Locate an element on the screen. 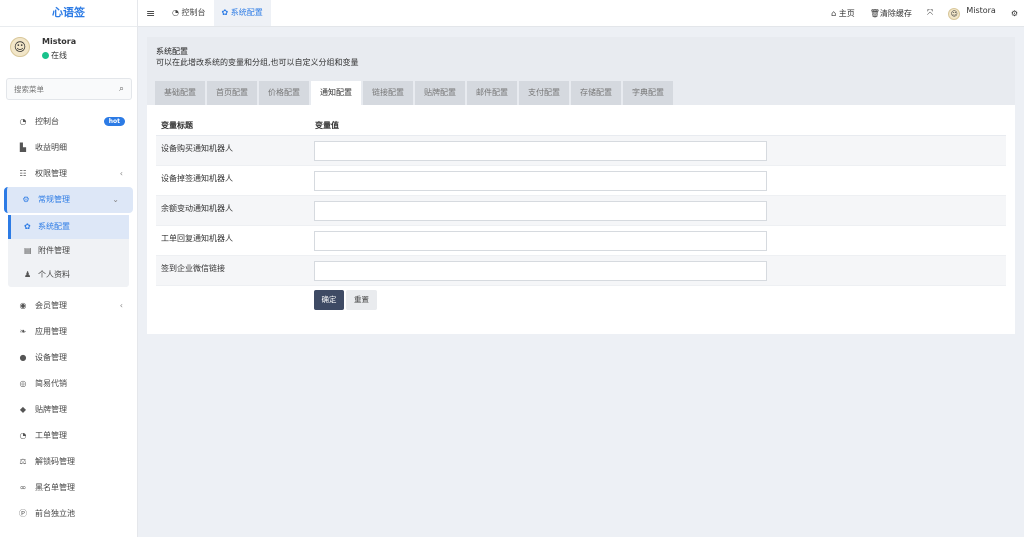 The image size is (1024, 537). shop-icon: ◎ is located at coordinates (23, 383).